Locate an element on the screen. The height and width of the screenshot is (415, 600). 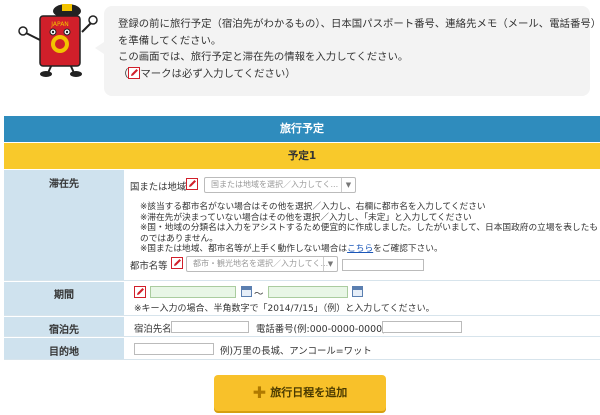
end-date-input is located at coordinates (308, 292).